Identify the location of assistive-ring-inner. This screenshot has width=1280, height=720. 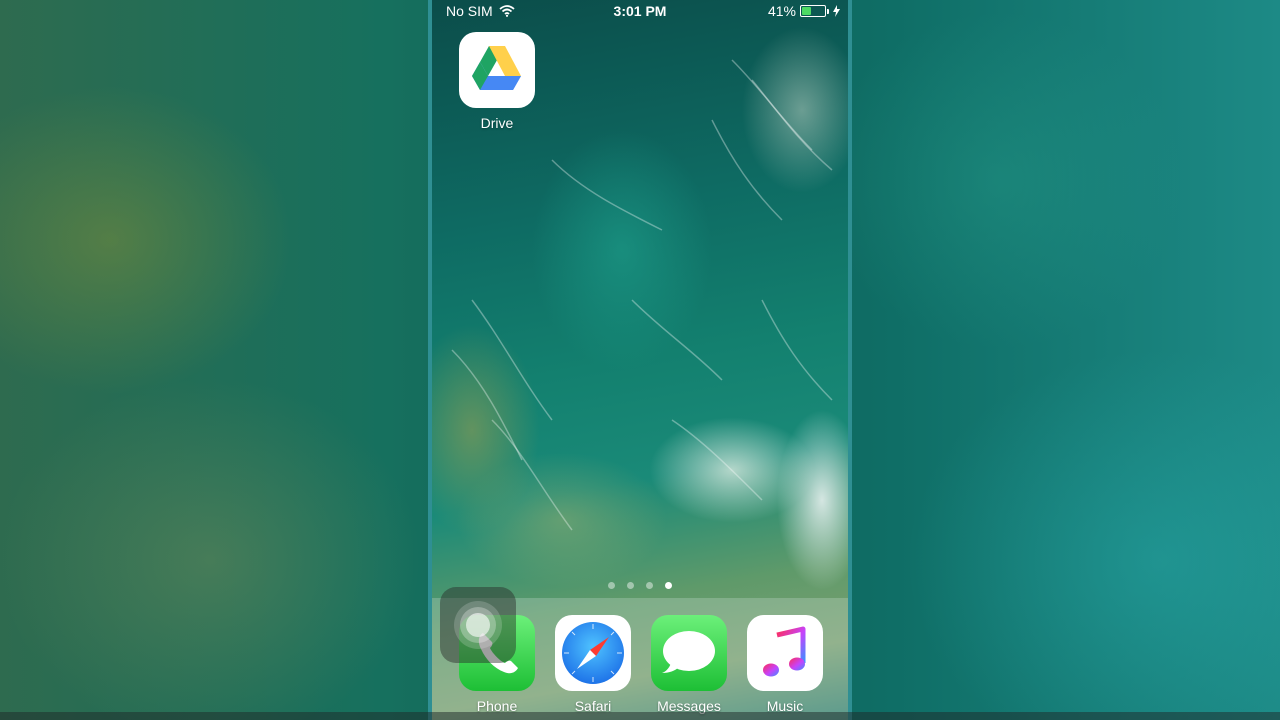
(478, 625).